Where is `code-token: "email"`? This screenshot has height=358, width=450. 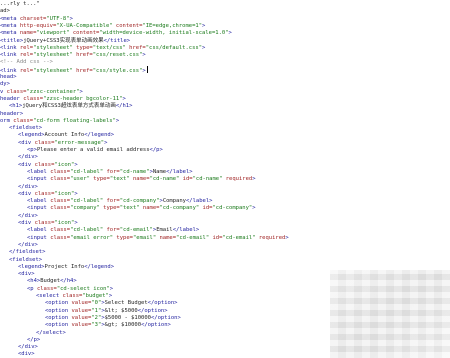 code-token: "email" is located at coordinates (144, 237).